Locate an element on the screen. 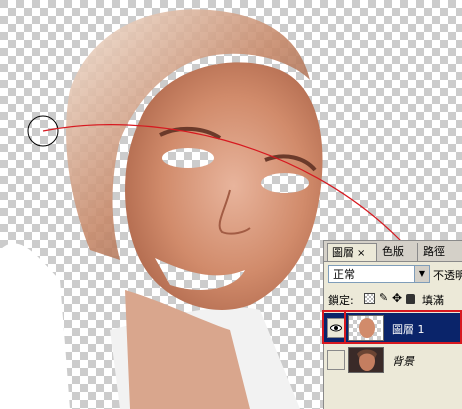  tab-layers-label: 圖層 is located at coordinates (343, 252).